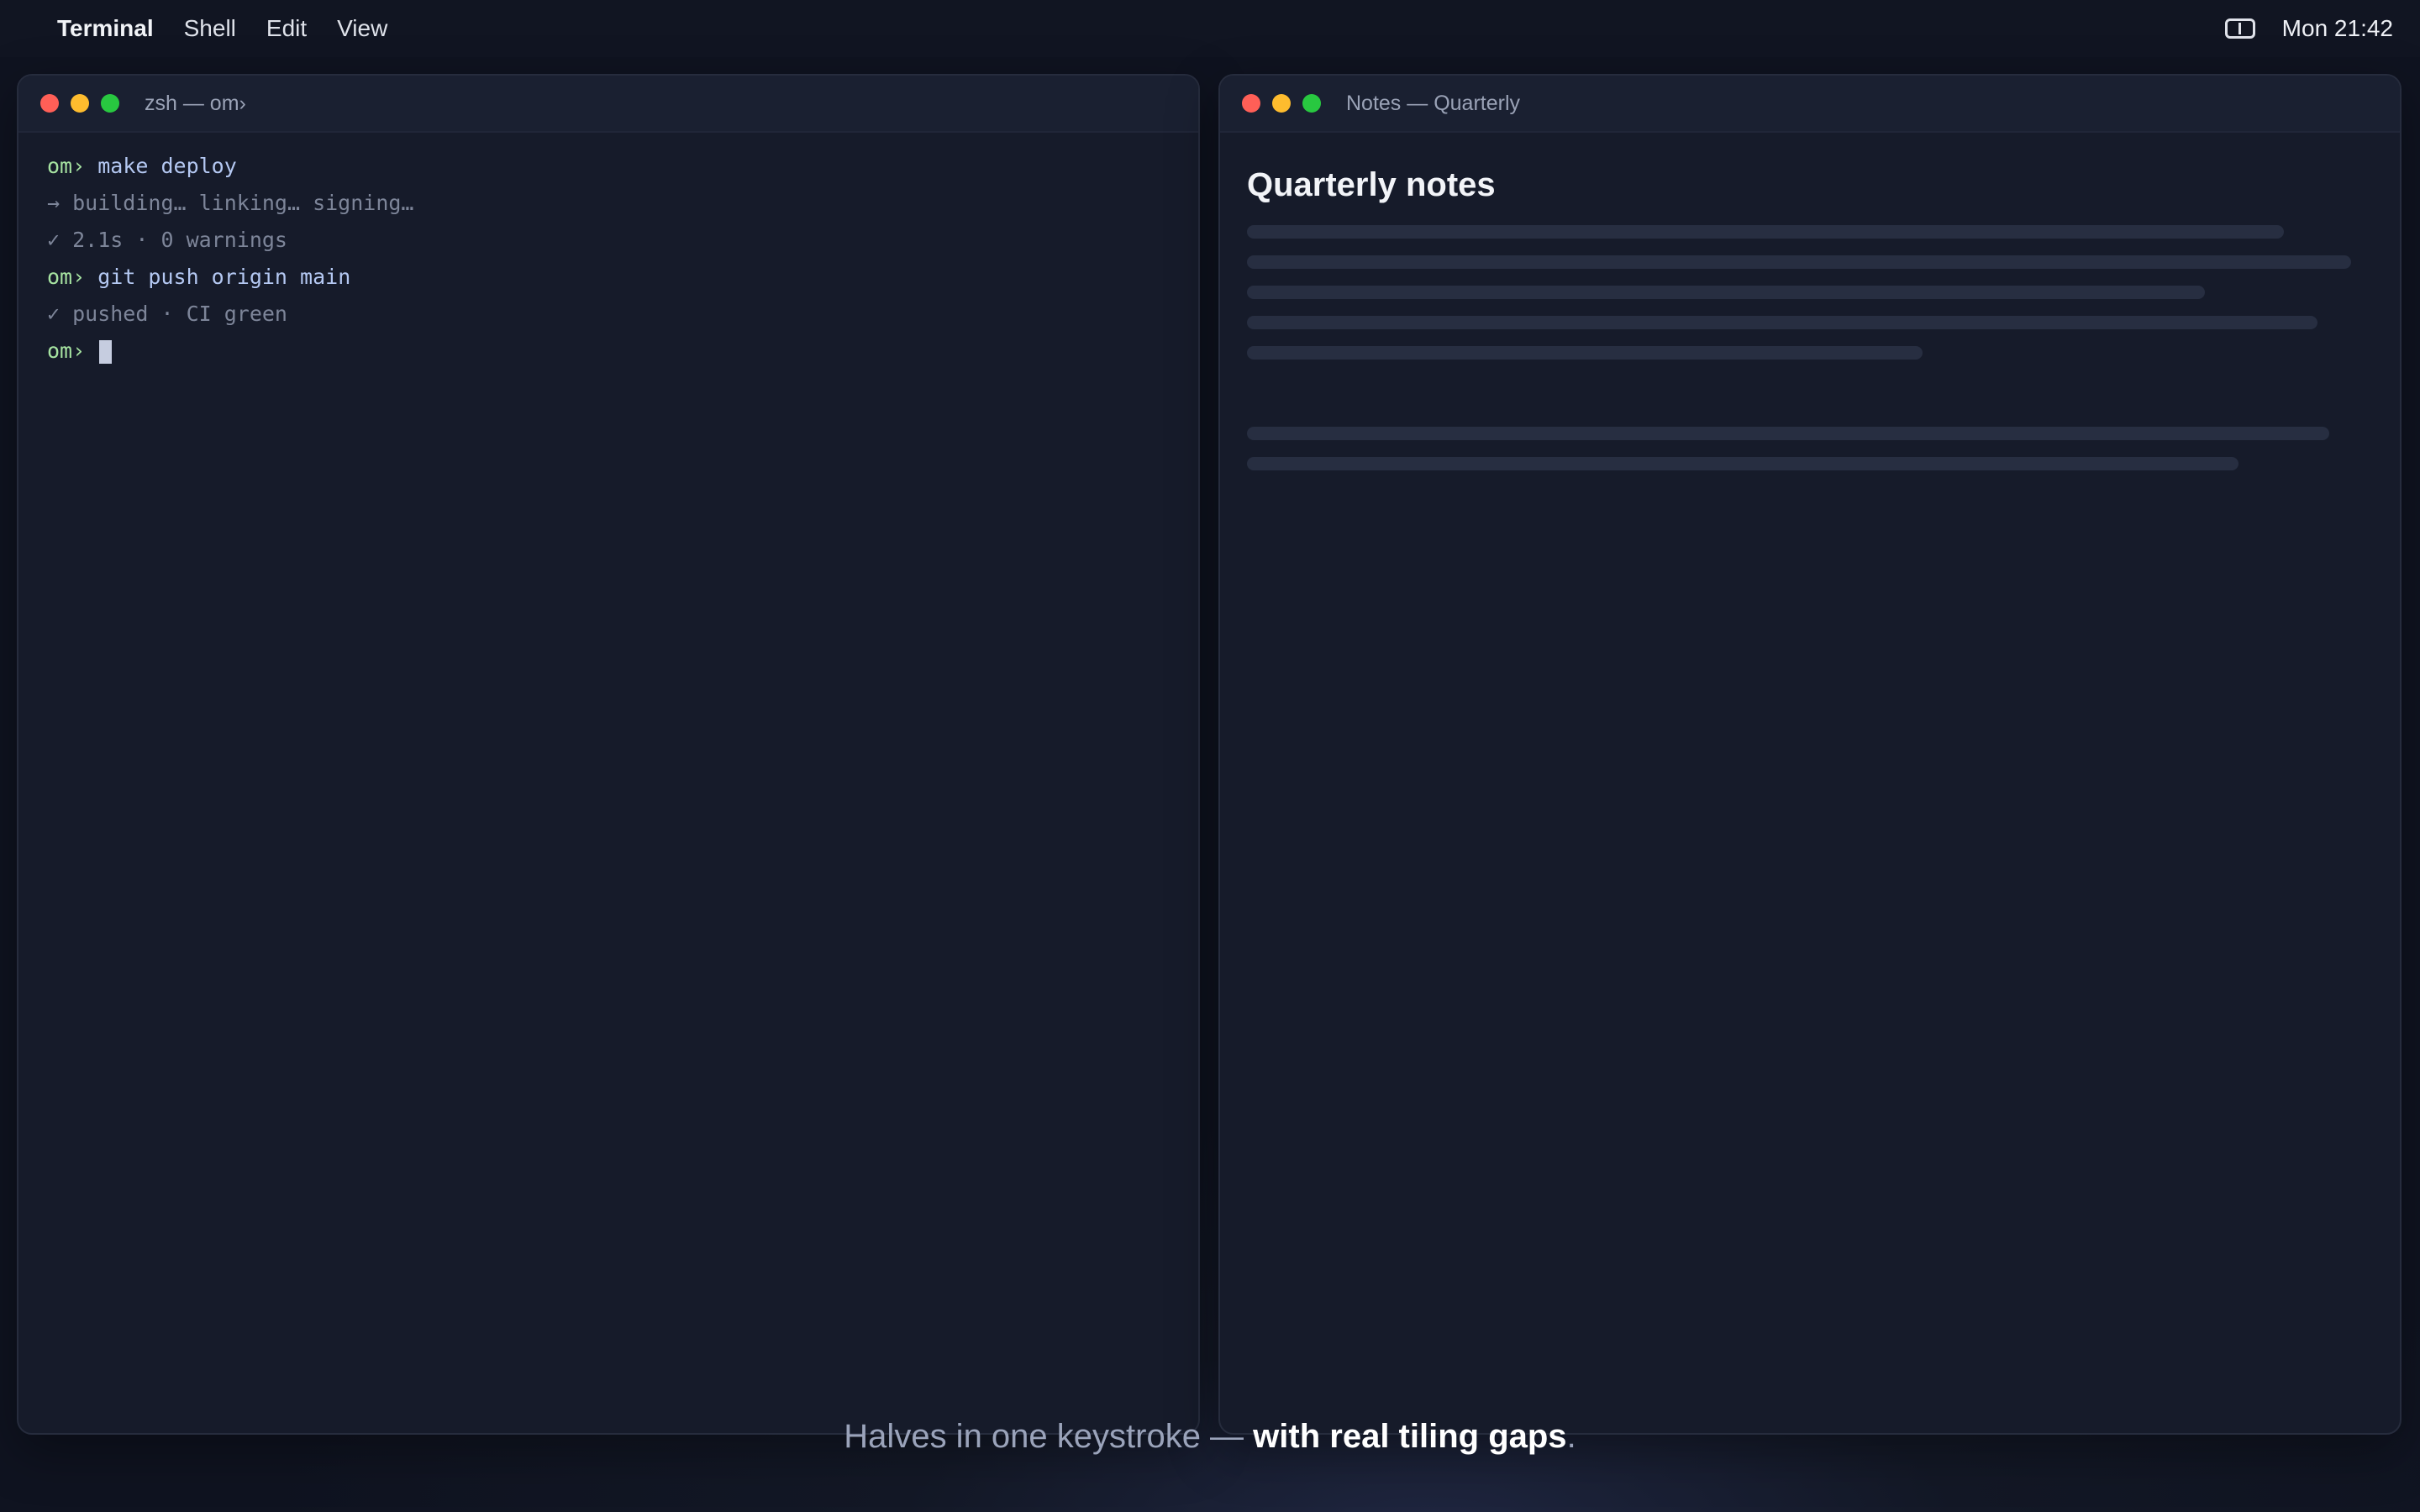 The width and height of the screenshot is (2420, 1512). Describe the element at coordinates (105, 28) in the screenshot. I see `menu-app-terminal: Terminal` at that location.